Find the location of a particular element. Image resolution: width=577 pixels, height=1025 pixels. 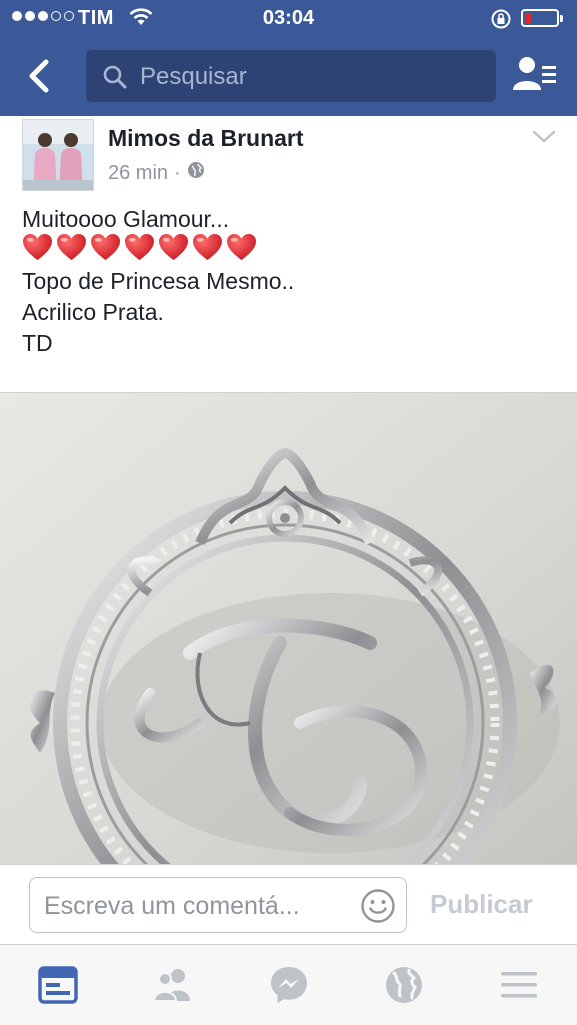

avatar-image is located at coordinates (58, 155).